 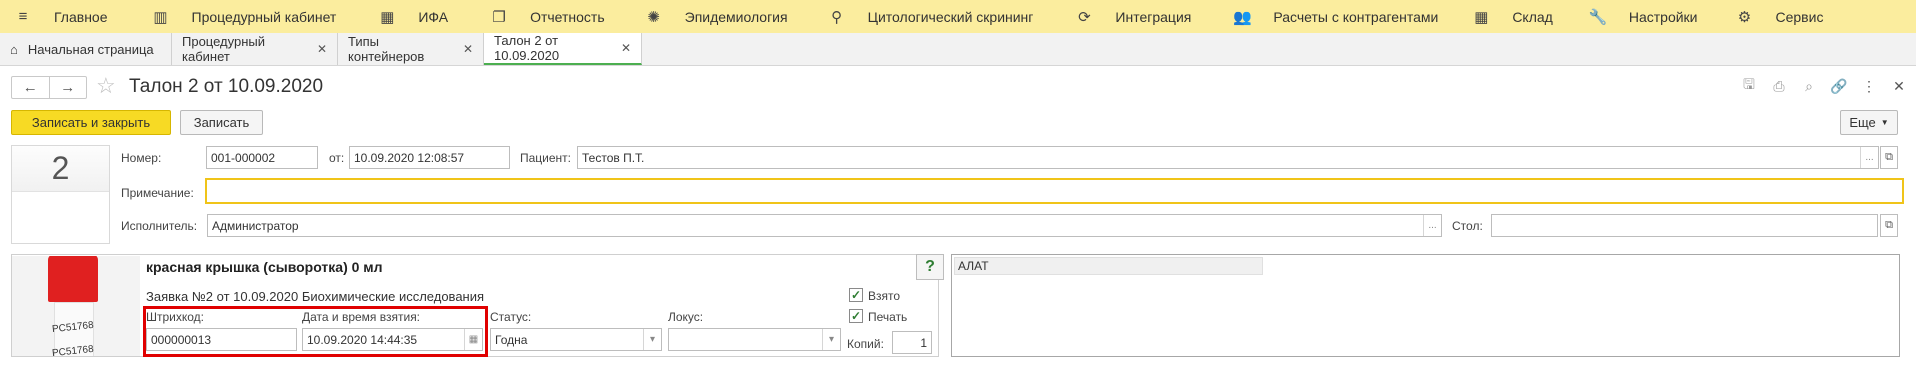 What do you see at coordinates (856, 316) in the screenshot?
I see `print-checkbox: ✓` at bounding box center [856, 316].